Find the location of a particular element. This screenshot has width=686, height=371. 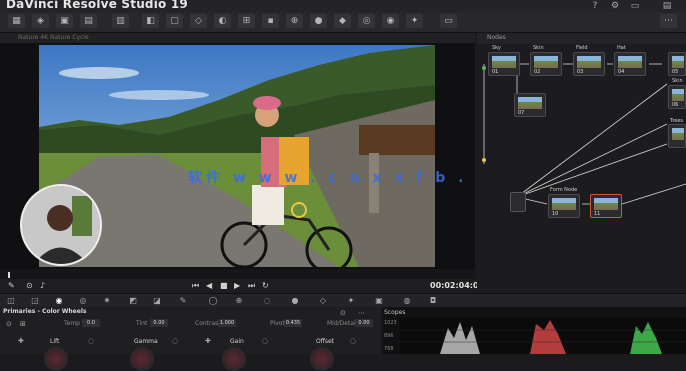

stop-button: ■ is located at coordinates (224, 286).